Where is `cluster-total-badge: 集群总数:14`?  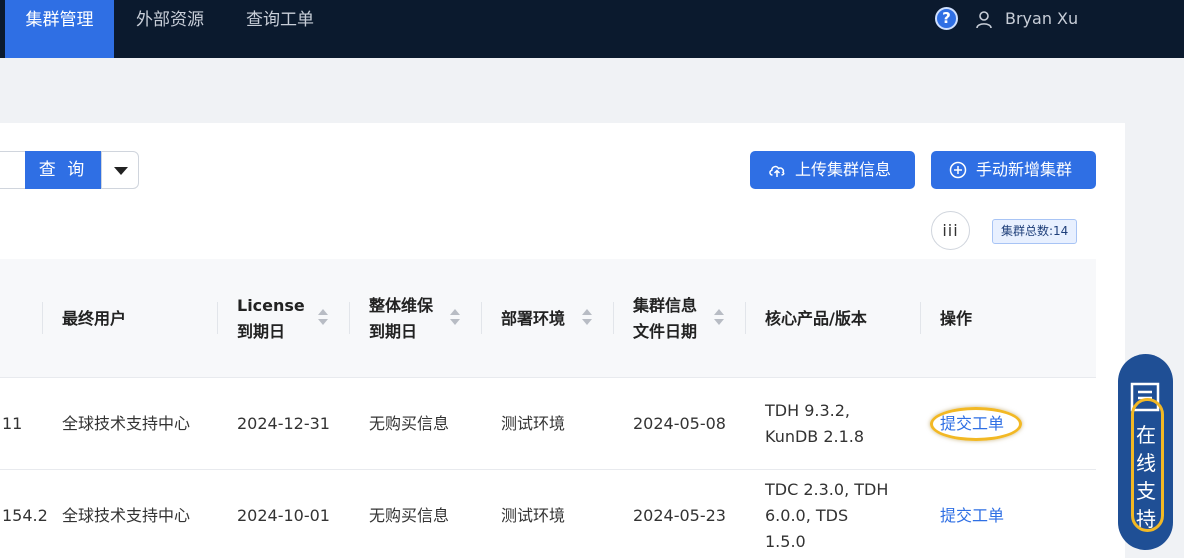
cluster-total-badge: 集群总数:14 is located at coordinates (1035, 231).